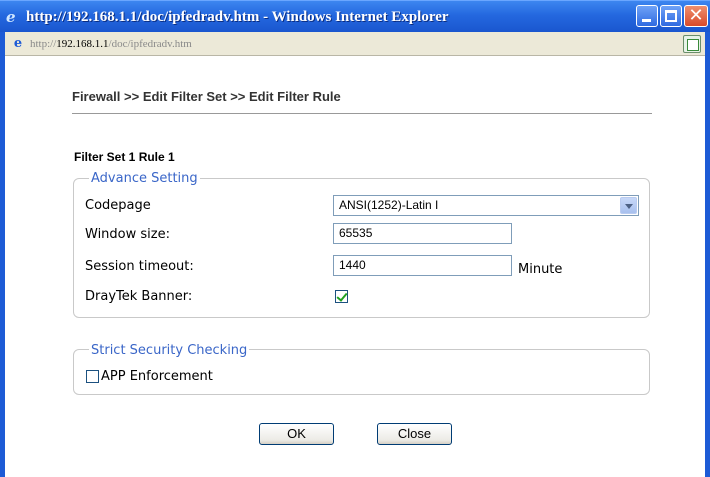 The image size is (710, 477). Describe the element at coordinates (139, 296) in the screenshot. I see `draytek-banner-label: DrayTek Banner:` at that location.